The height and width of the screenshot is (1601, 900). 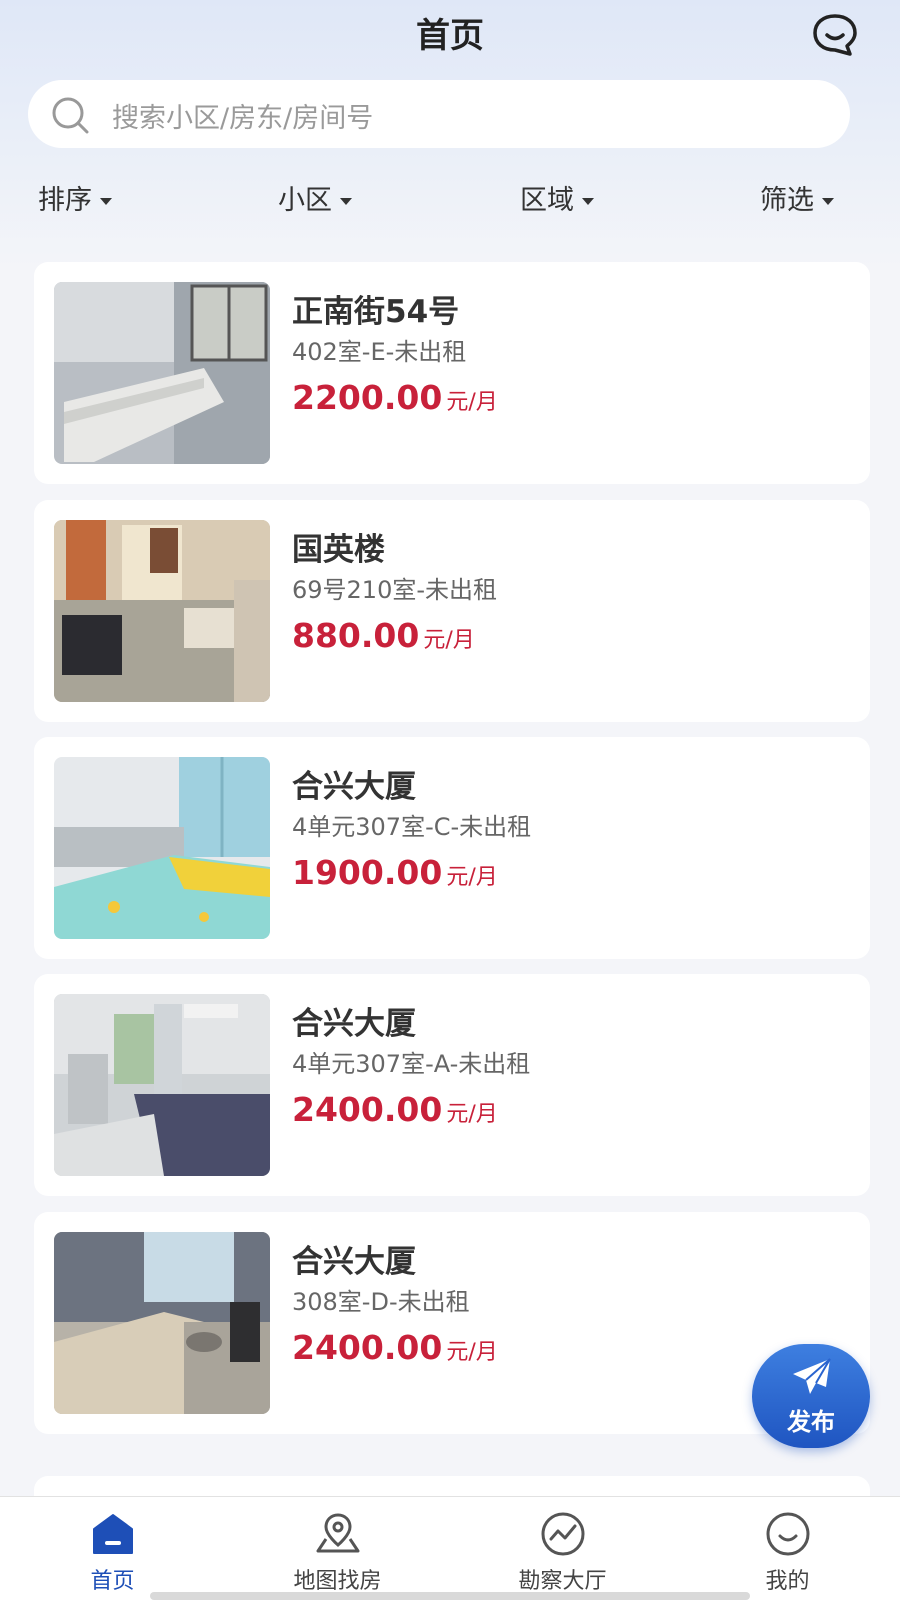 I want to click on listing-card: 合兴大厦 4单元307室-C-未出租 1900.00 元/月, so click(x=452, y=848).